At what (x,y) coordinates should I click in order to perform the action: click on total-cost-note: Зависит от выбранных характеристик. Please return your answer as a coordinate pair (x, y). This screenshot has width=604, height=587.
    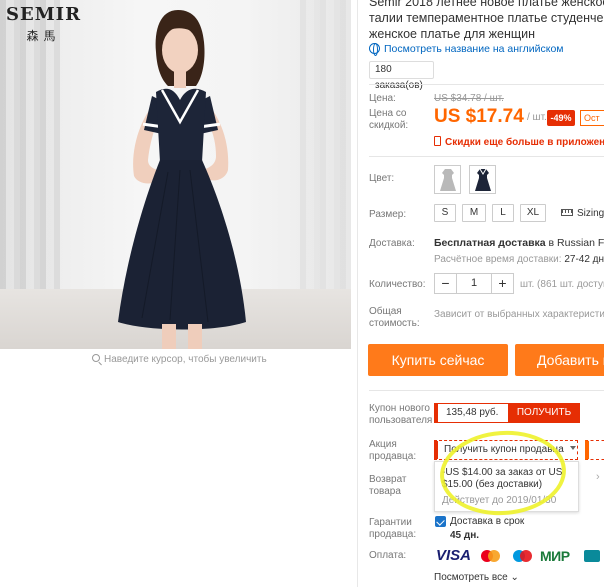
    Looking at the image, I should click on (519, 314).